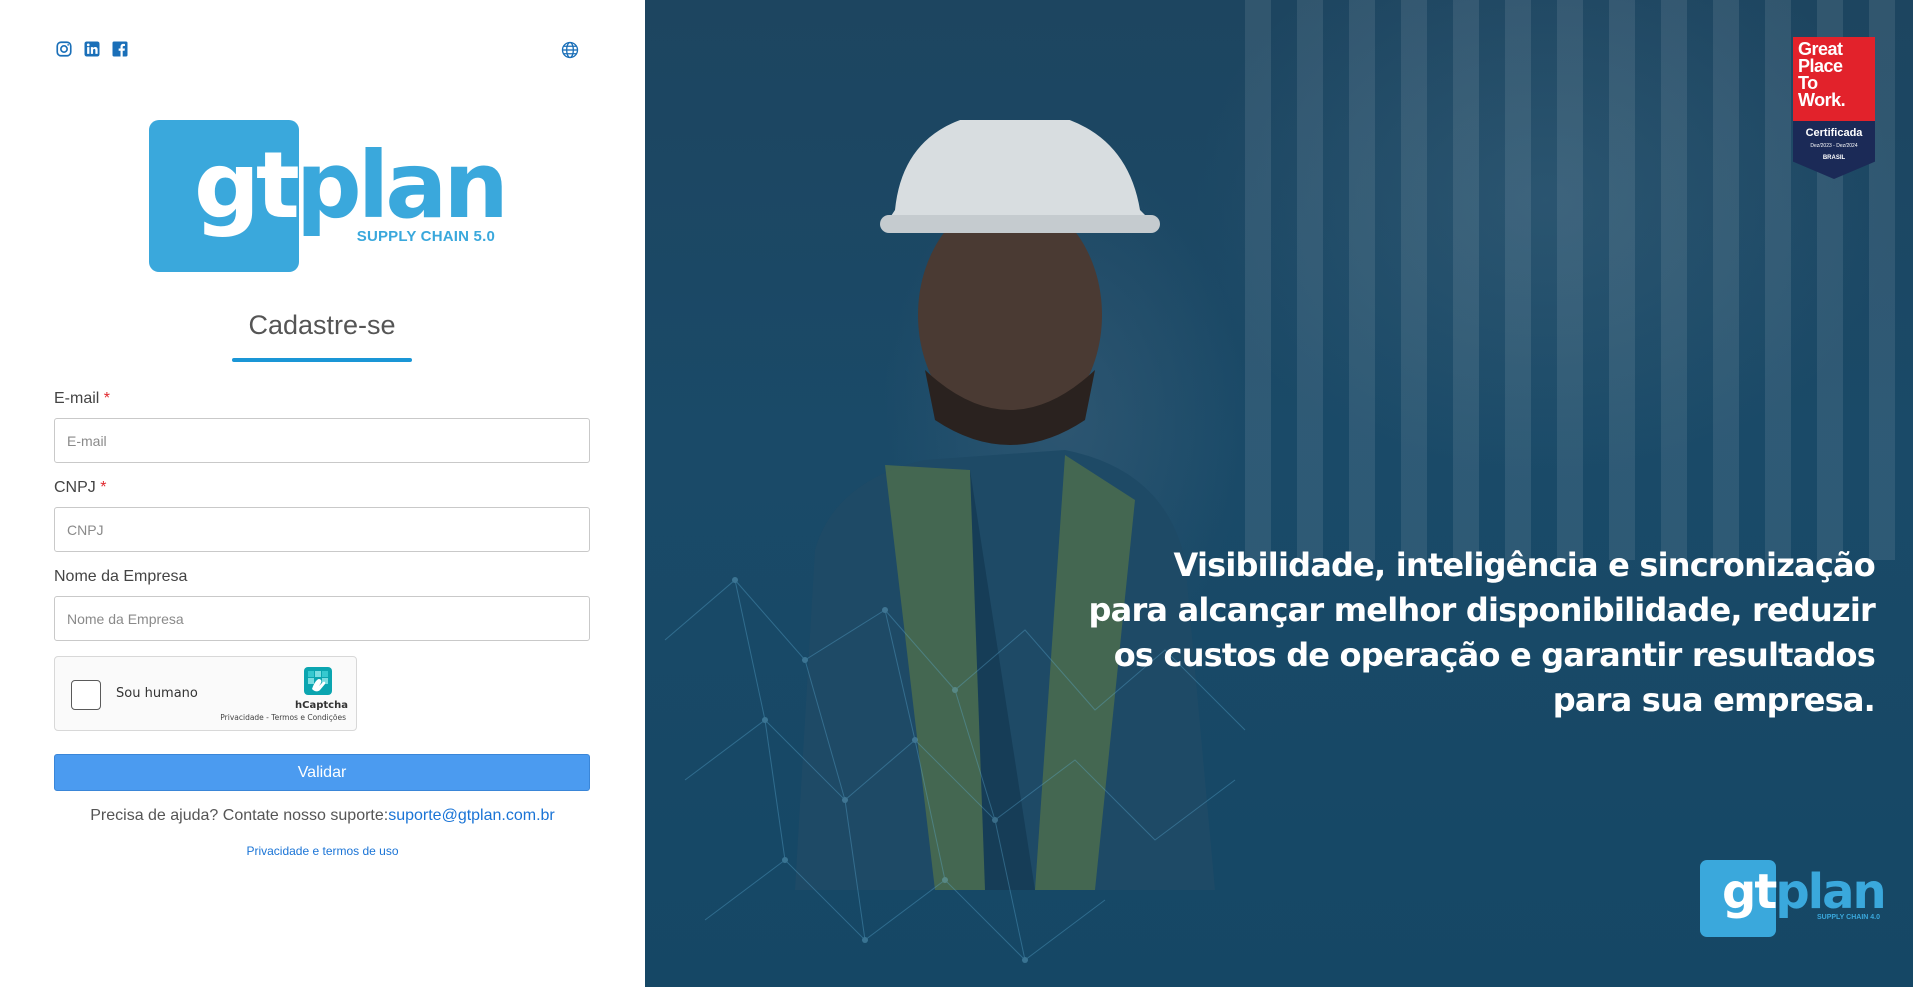  I want to click on captcha-checkbox, so click(86, 695).